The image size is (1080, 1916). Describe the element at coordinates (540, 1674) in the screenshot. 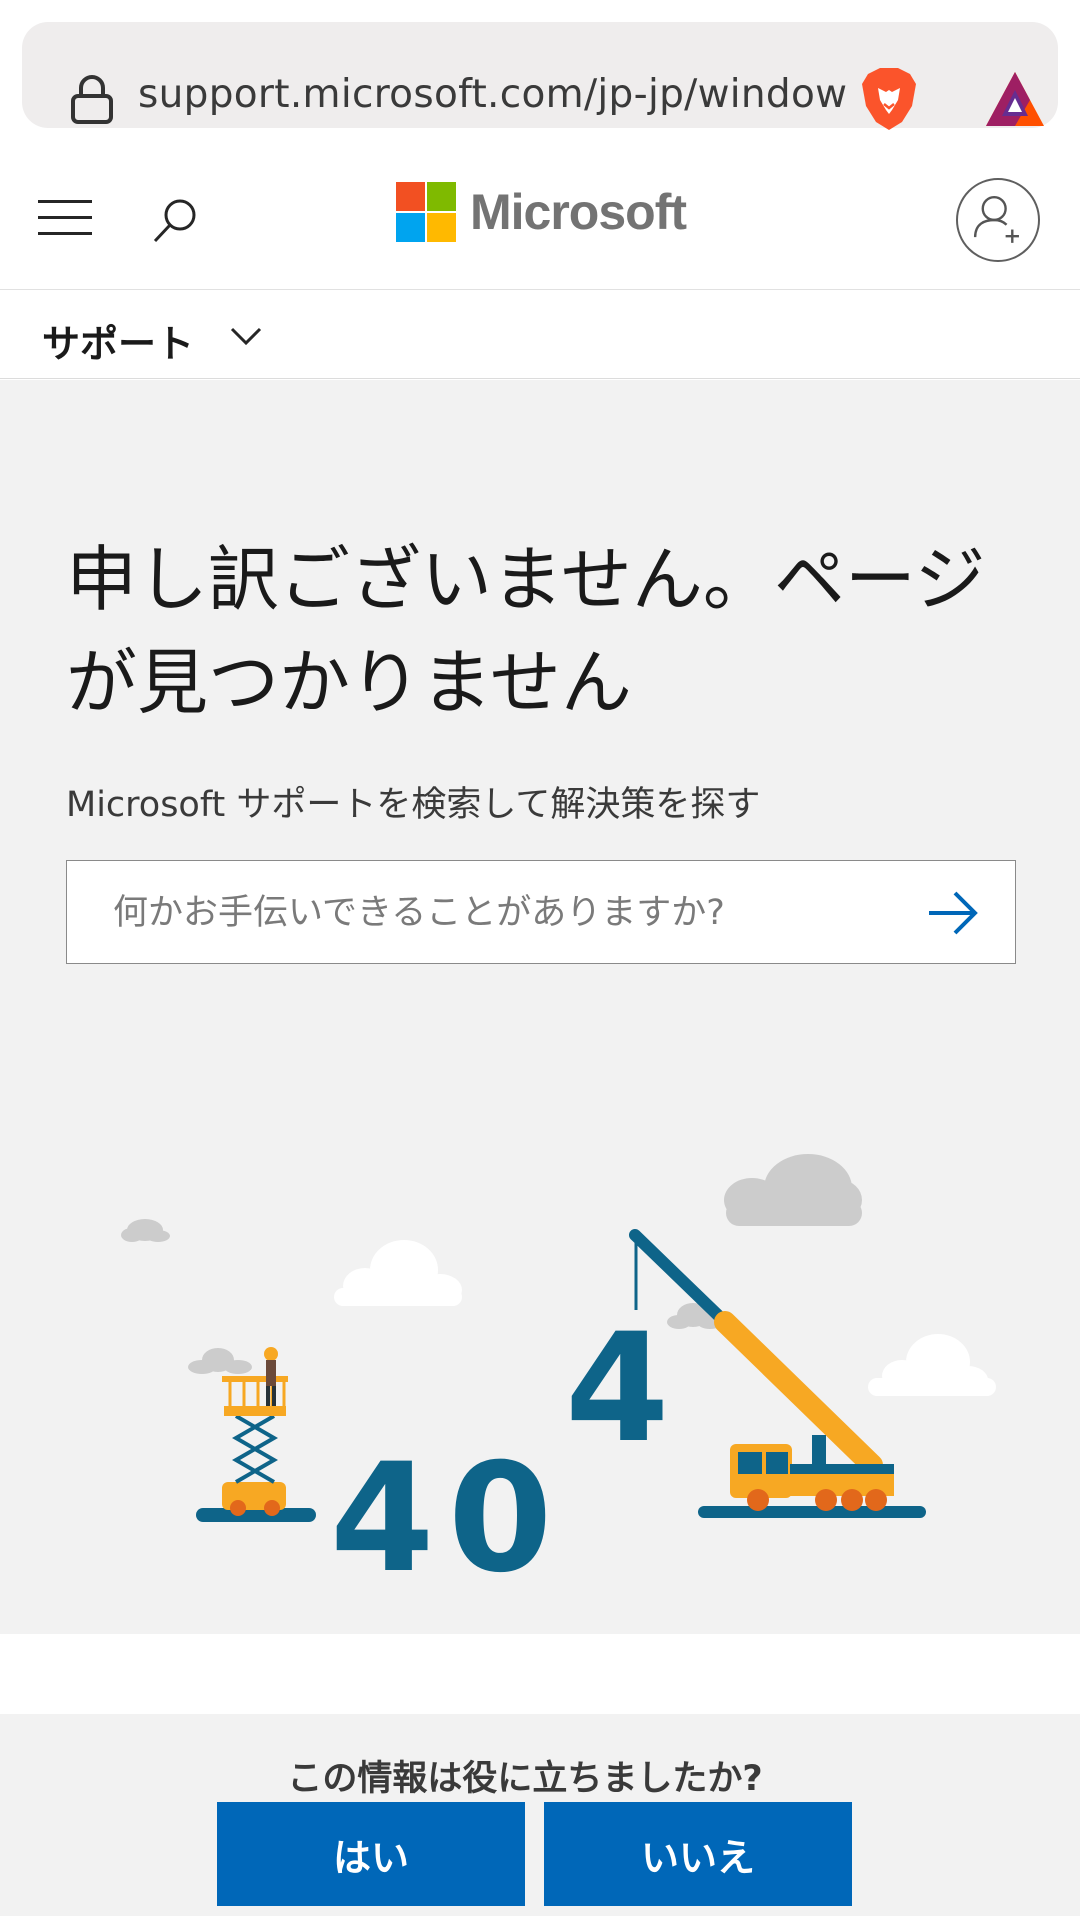

I see `content-divider` at that location.